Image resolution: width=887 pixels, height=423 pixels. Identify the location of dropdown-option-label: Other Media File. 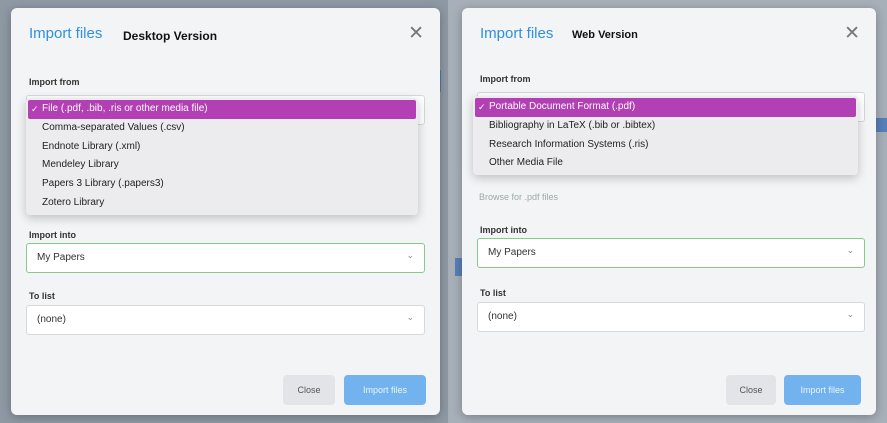
(526, 163).